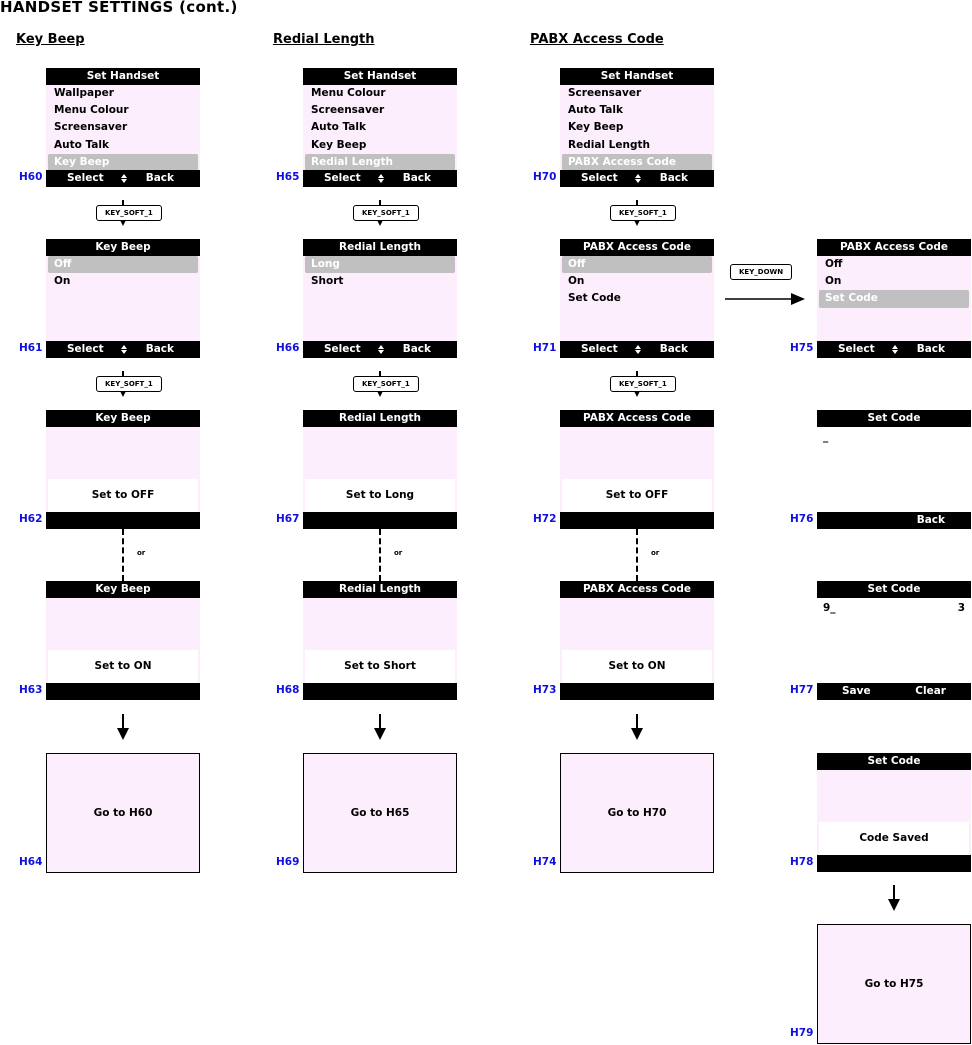  I want to click on handset-screen-h61: Key Beep Off On Select Back, so click(123, 298).